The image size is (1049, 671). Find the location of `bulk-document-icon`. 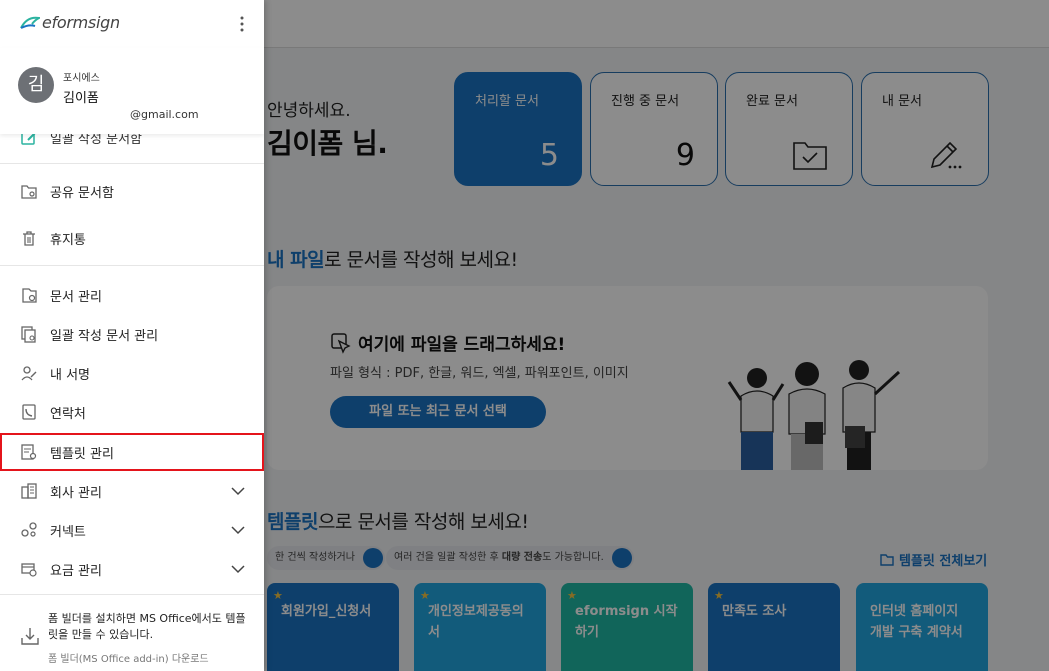

bulk-document-icon is located at coordinates (28, 334).